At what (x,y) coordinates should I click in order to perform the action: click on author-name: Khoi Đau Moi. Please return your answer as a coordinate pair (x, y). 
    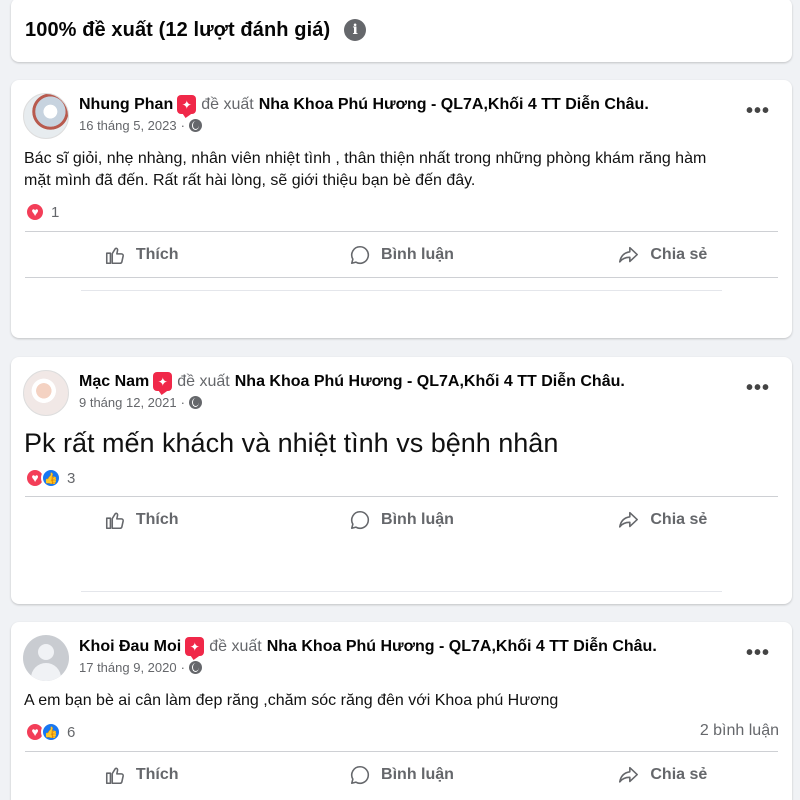
    Looking at the image, I should click on (130, 647).